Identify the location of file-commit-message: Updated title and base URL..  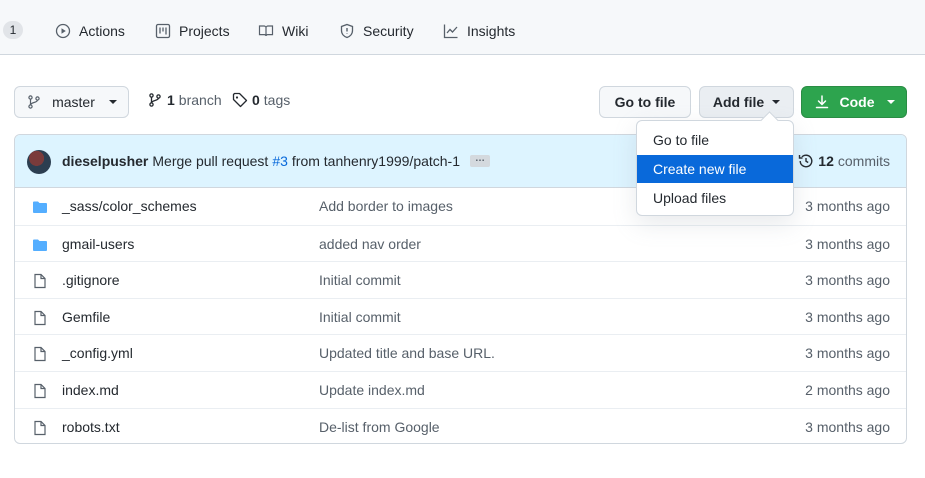
(407, 353).